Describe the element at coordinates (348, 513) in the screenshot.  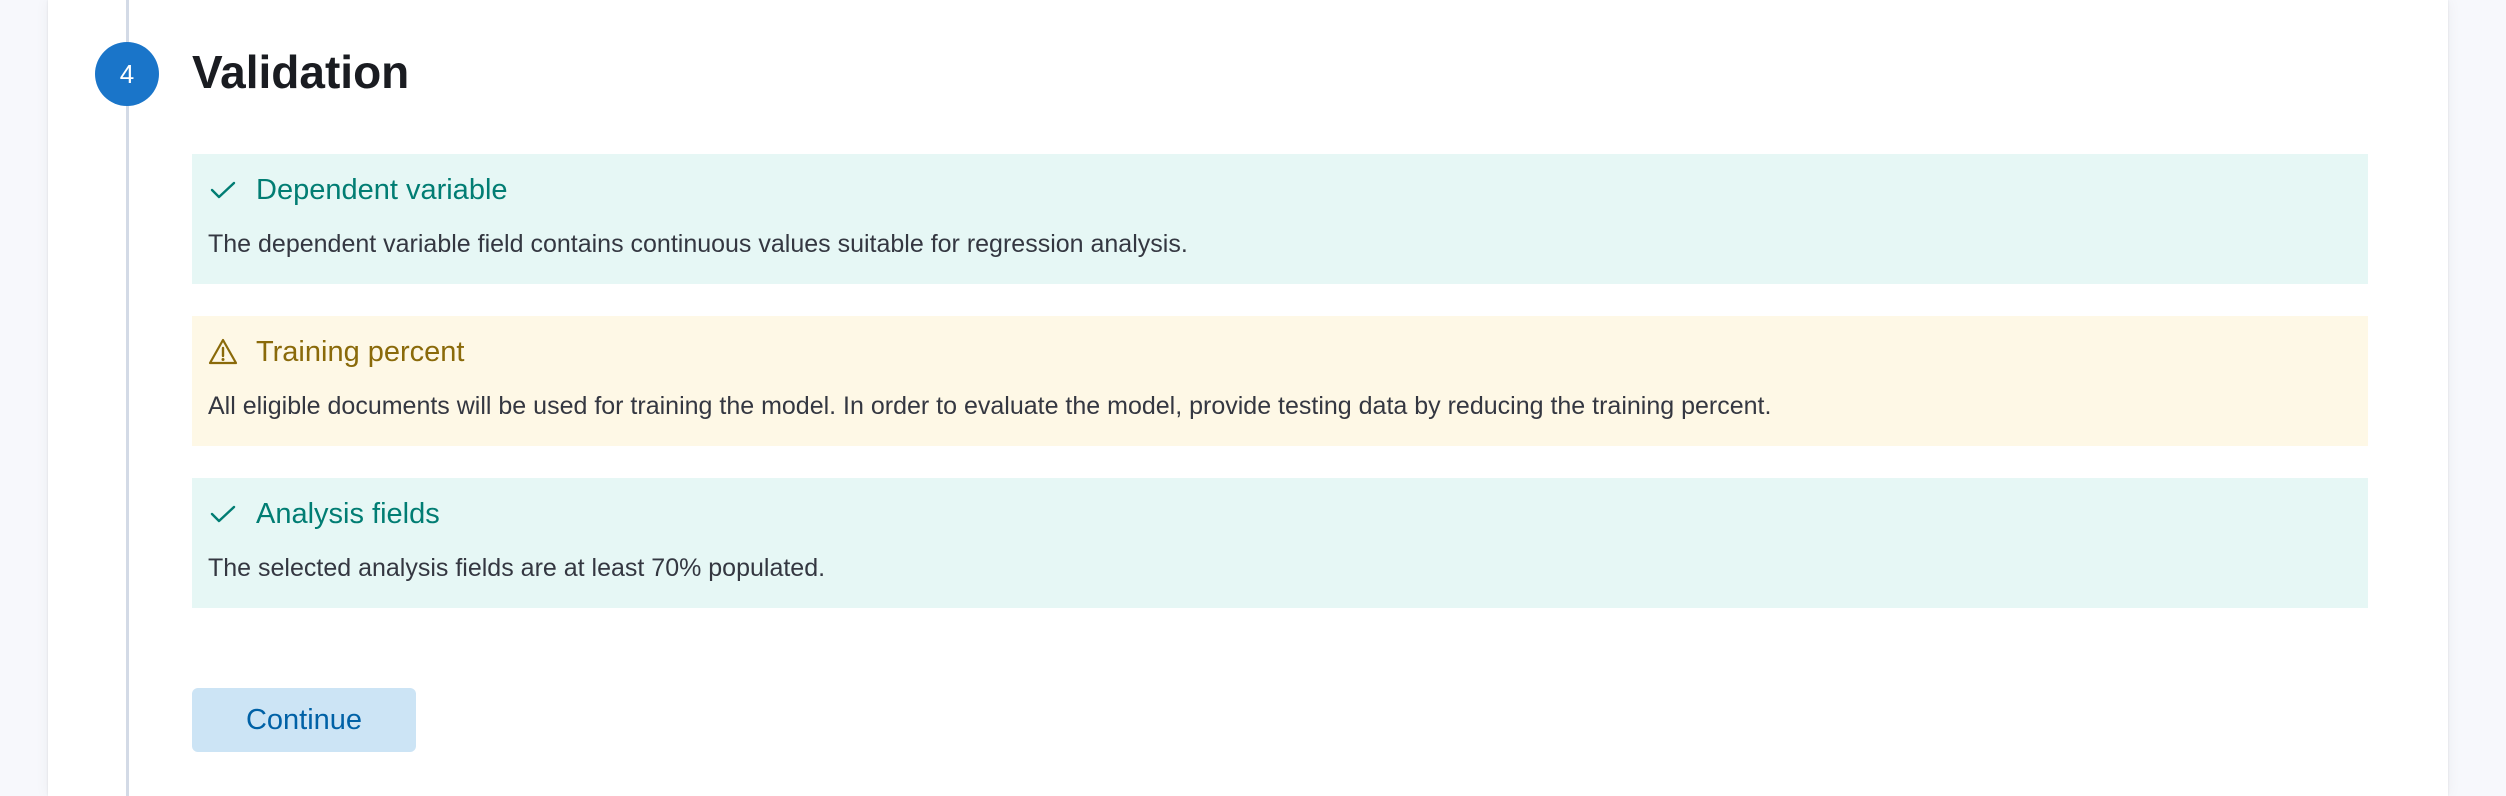
I see `callout-title: Analysis fields` at that location.